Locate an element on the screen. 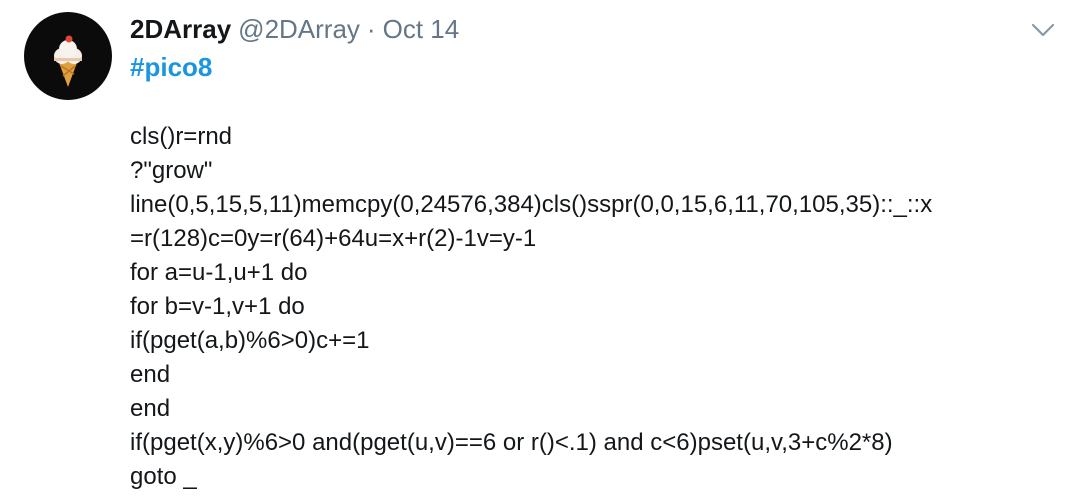  tweet-header: 2DArray @2DArray · Oct 14 is located at coordinates (294, 29).